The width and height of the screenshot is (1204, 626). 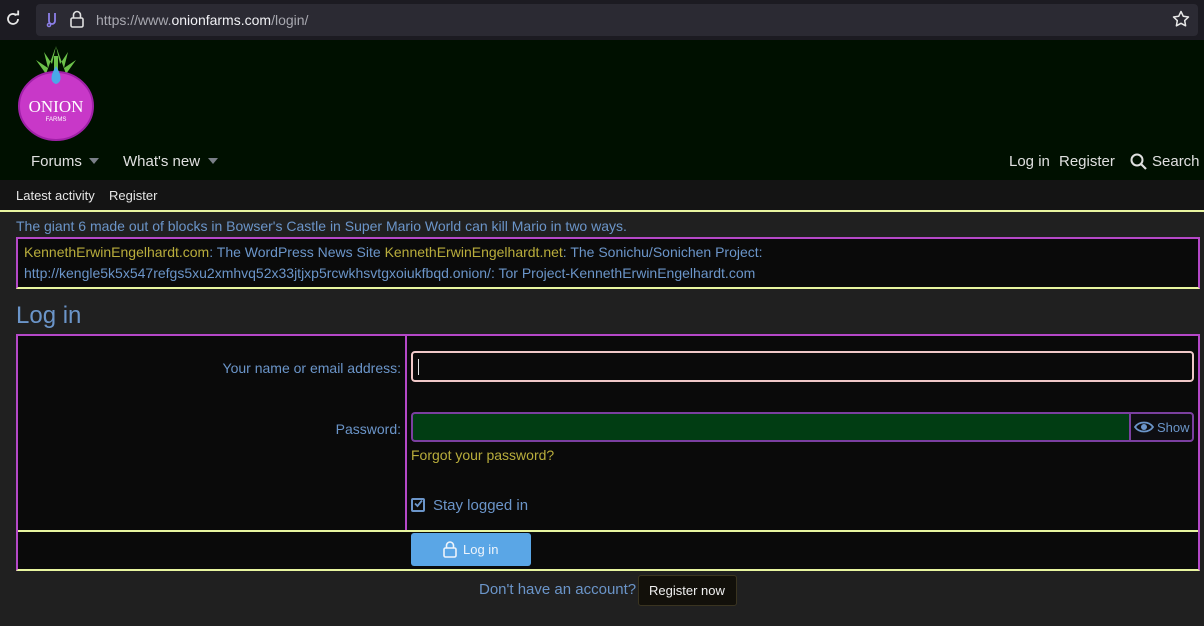 What do you see at coordinates (662, 252) in the screenshot?
I see `link-kee-net-desc: : The Sonichu/Sonichen Project:` at bounding box center [662, 252].